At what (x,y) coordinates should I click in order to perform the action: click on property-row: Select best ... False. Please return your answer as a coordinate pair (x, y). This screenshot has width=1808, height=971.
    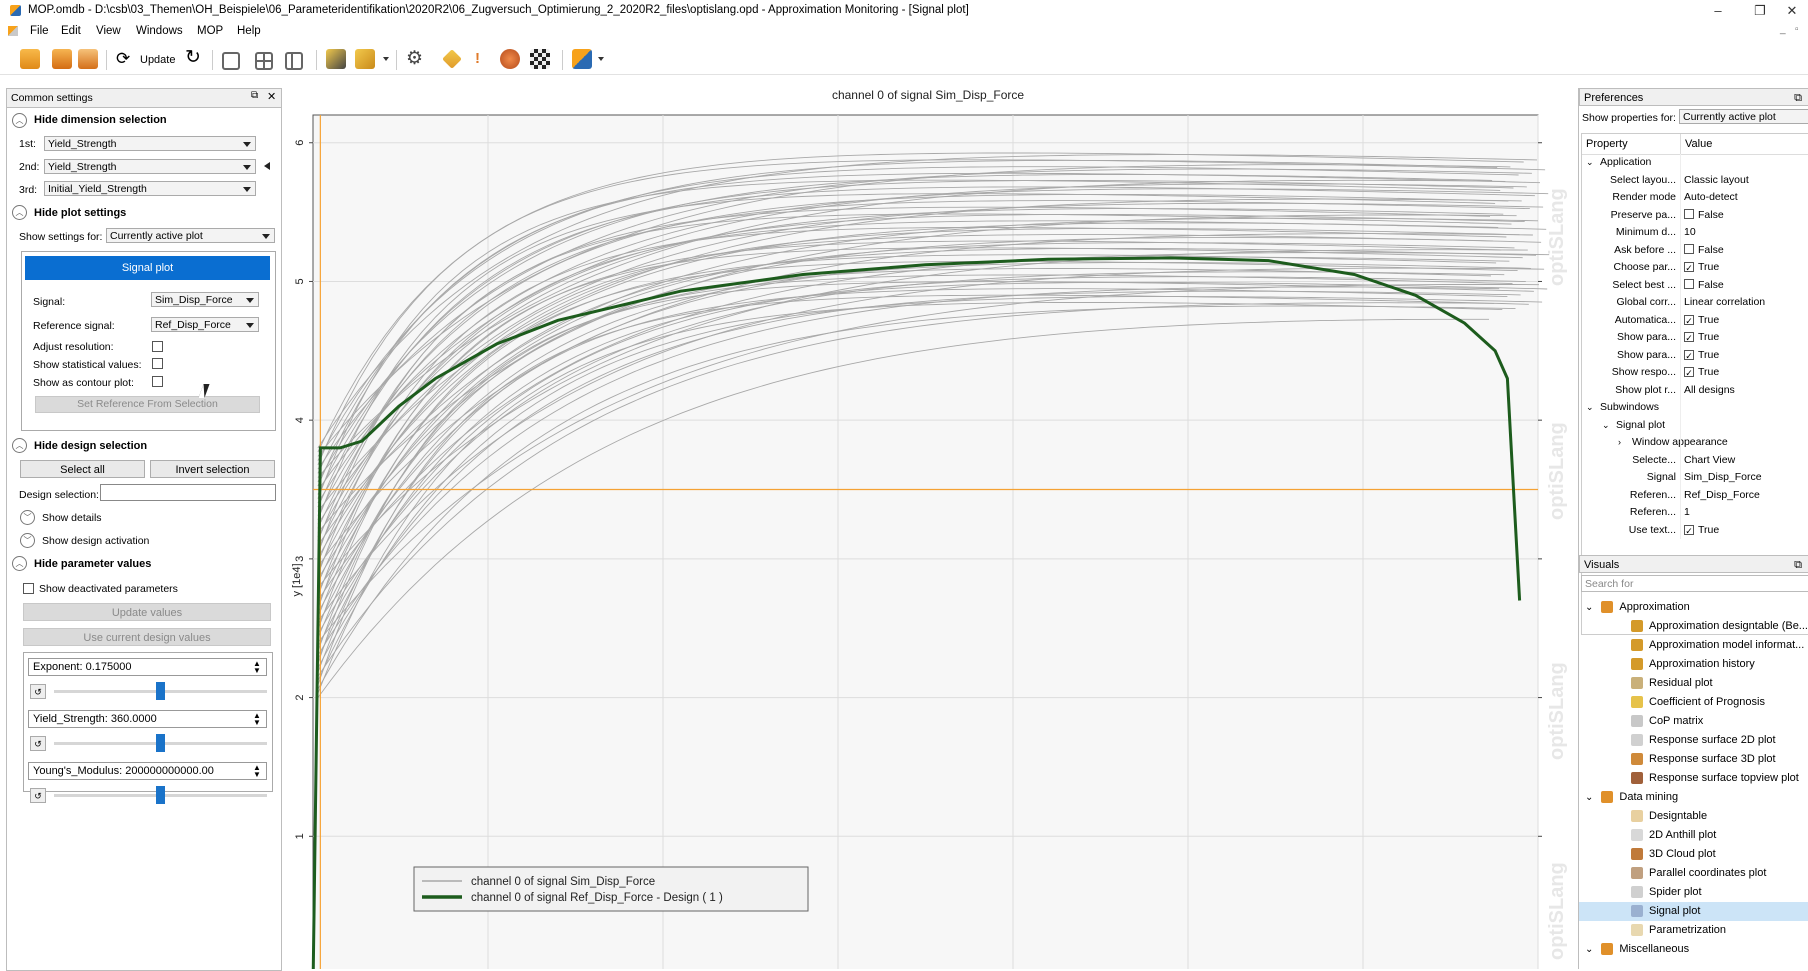
    Looking at the image, I should click on (1695, 285).